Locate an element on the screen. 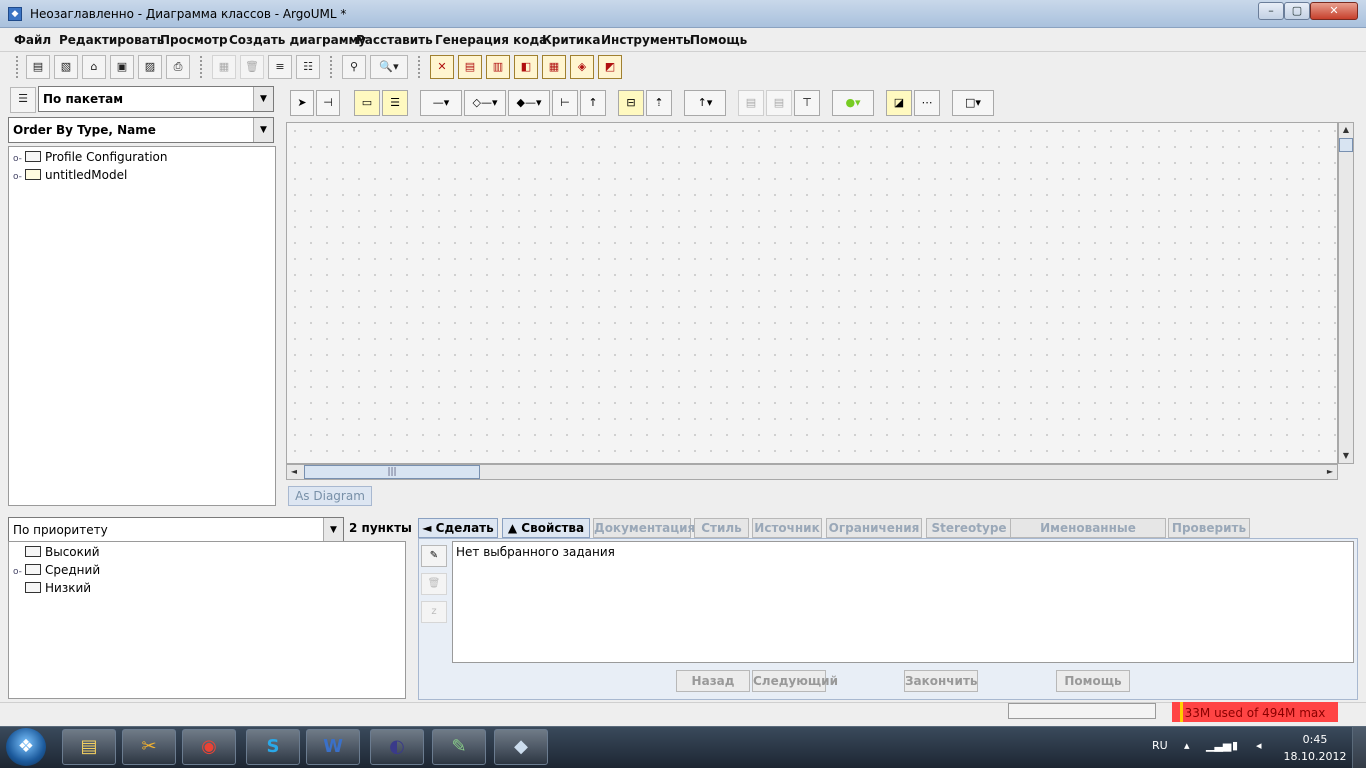  tab-source: Источник is located at coordinates (787, 528).